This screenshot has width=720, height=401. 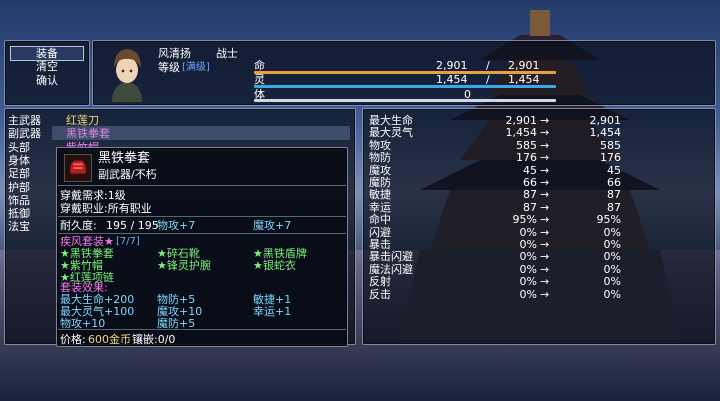 I want to click on stat-name: 暴击闪避, so click(x=391, y=257).